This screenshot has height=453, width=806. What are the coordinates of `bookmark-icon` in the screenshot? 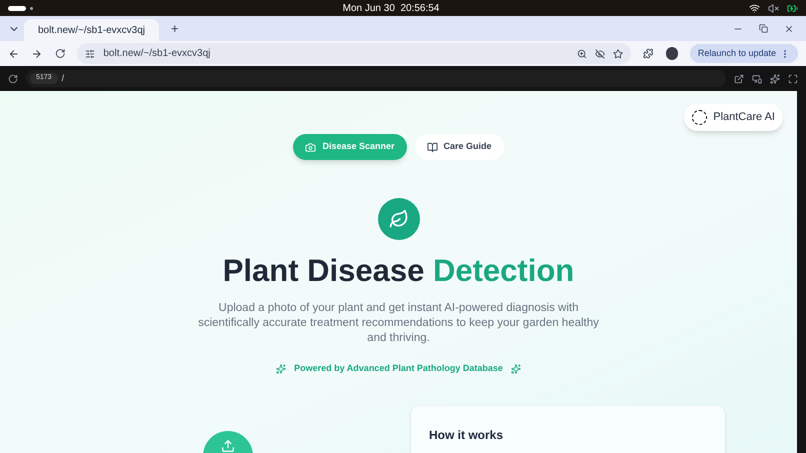 It's located at (618, 53).